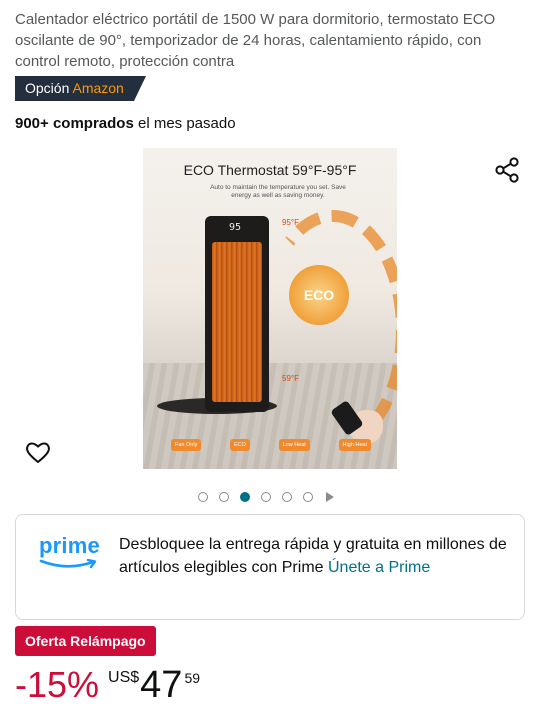  I want to click on wishlist-button, so click(38, 452).